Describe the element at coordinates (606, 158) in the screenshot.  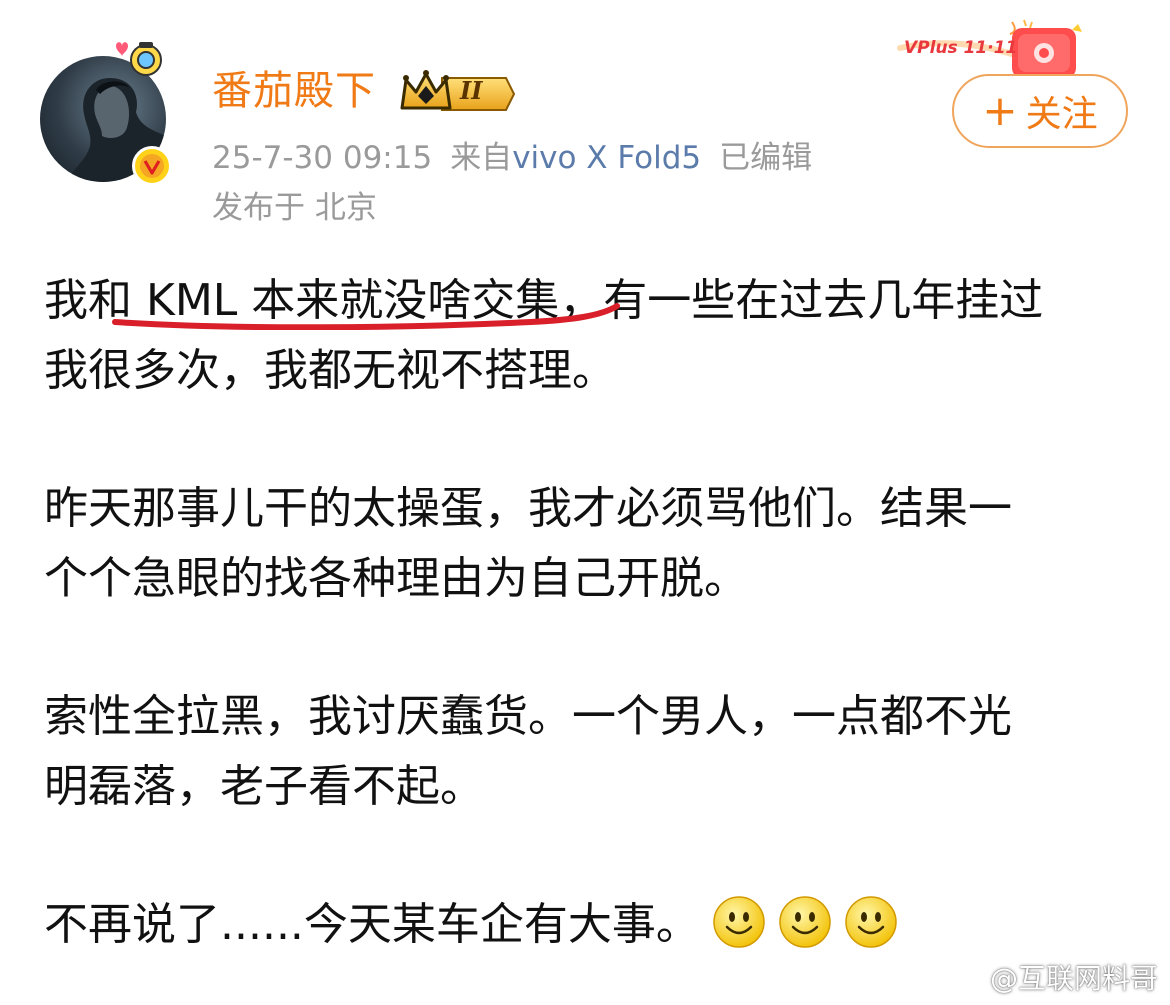
I see `source-device-link: vivo X Fold5` at that location.